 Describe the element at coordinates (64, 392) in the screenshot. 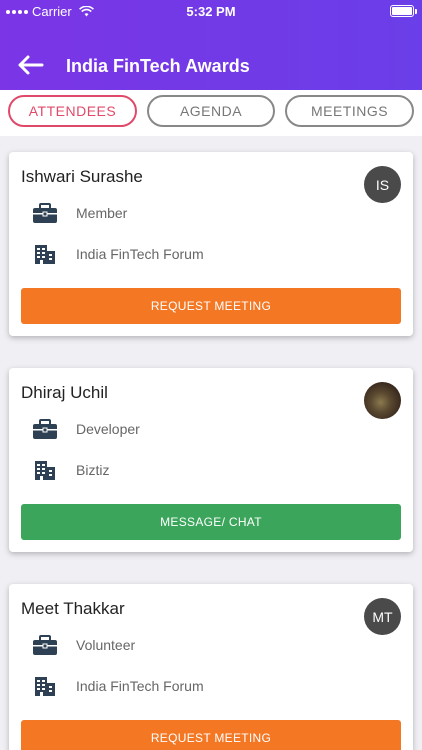

I see `attendee-name: Dhiraj Uchil` at that location.